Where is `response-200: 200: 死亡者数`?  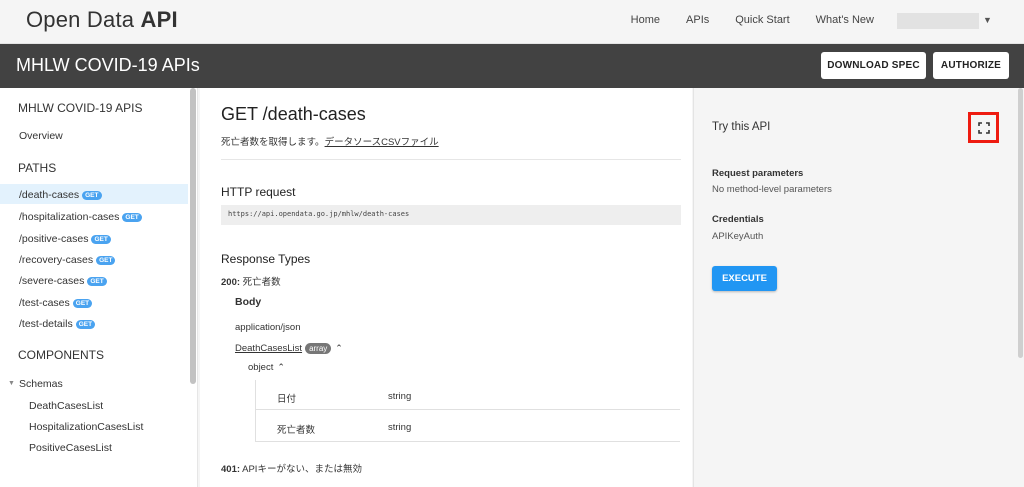 response-200: 200: 死亡者数 is located at coordinates (251, 281).